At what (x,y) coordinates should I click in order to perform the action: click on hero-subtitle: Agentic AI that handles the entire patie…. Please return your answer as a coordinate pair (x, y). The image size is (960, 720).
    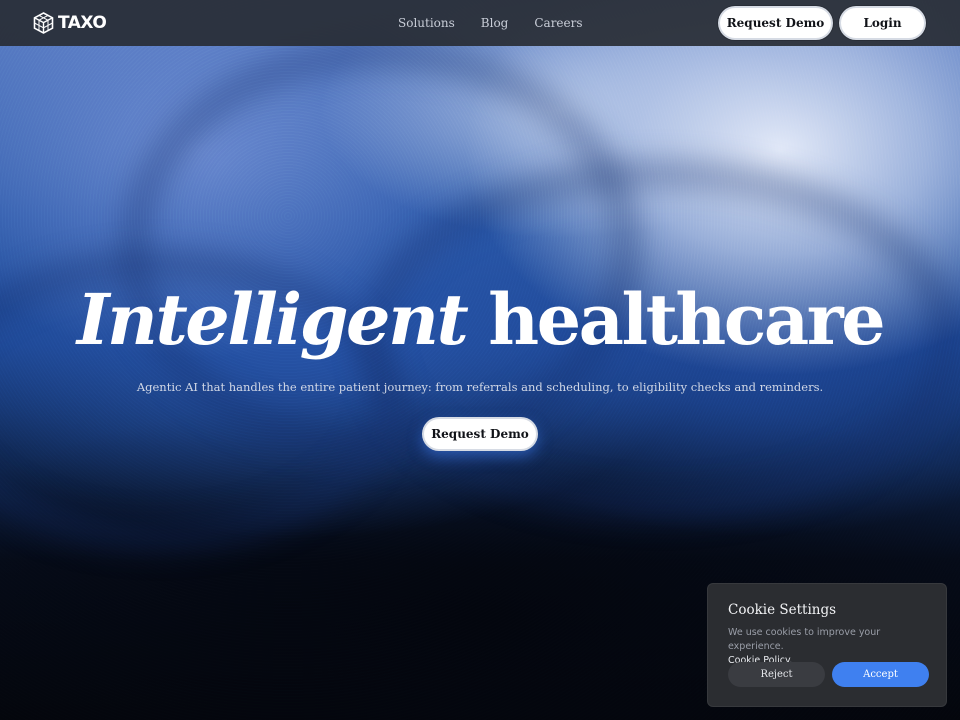
    Looking at the image, I should click on (480, 387).